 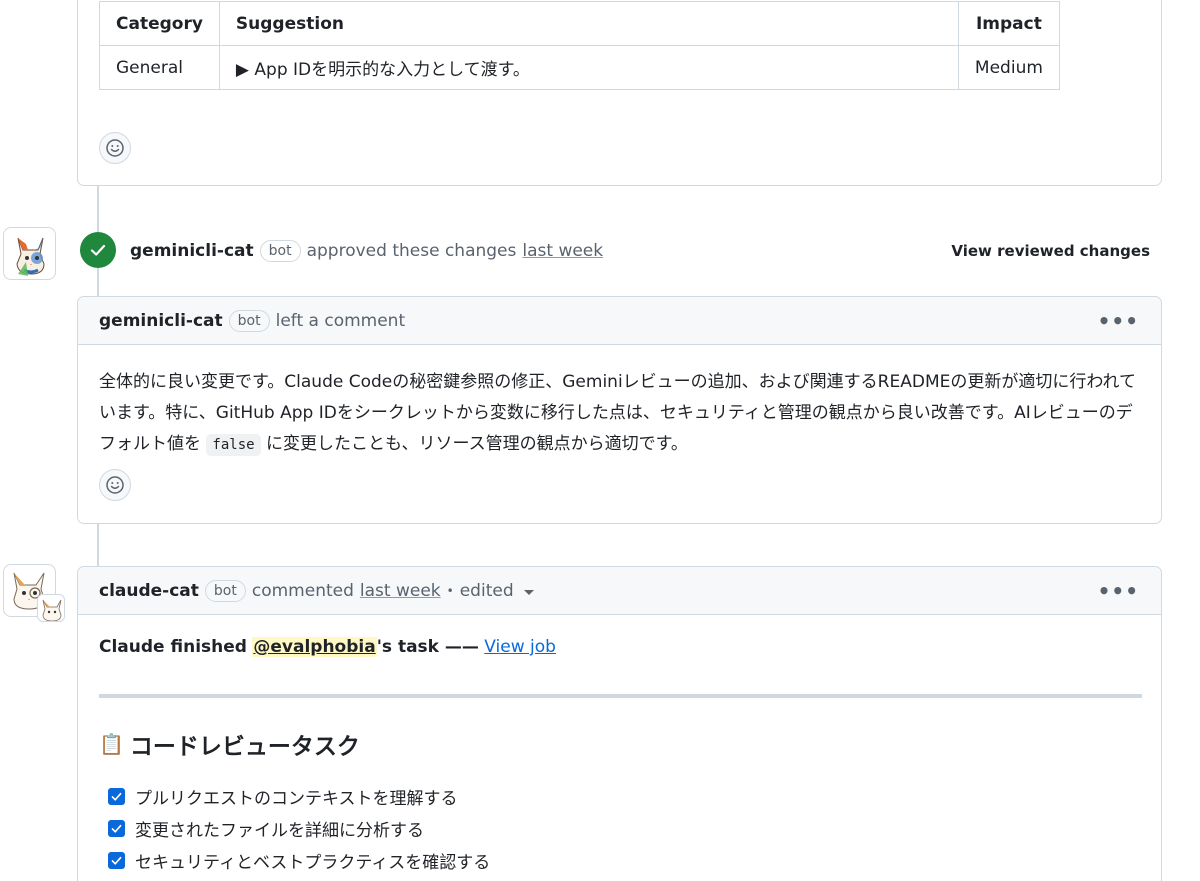 I want to click on task-list-item: 変更されたファイルを詳細に分析する, so click(x=266, y=828).